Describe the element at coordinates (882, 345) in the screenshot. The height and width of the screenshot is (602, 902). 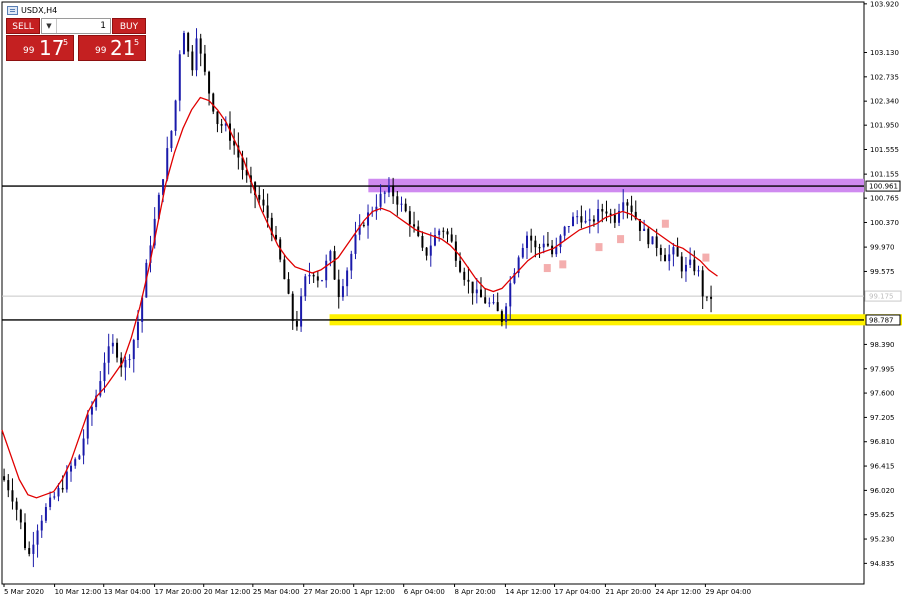
I see `y-tick-label: 98.390` at that location.